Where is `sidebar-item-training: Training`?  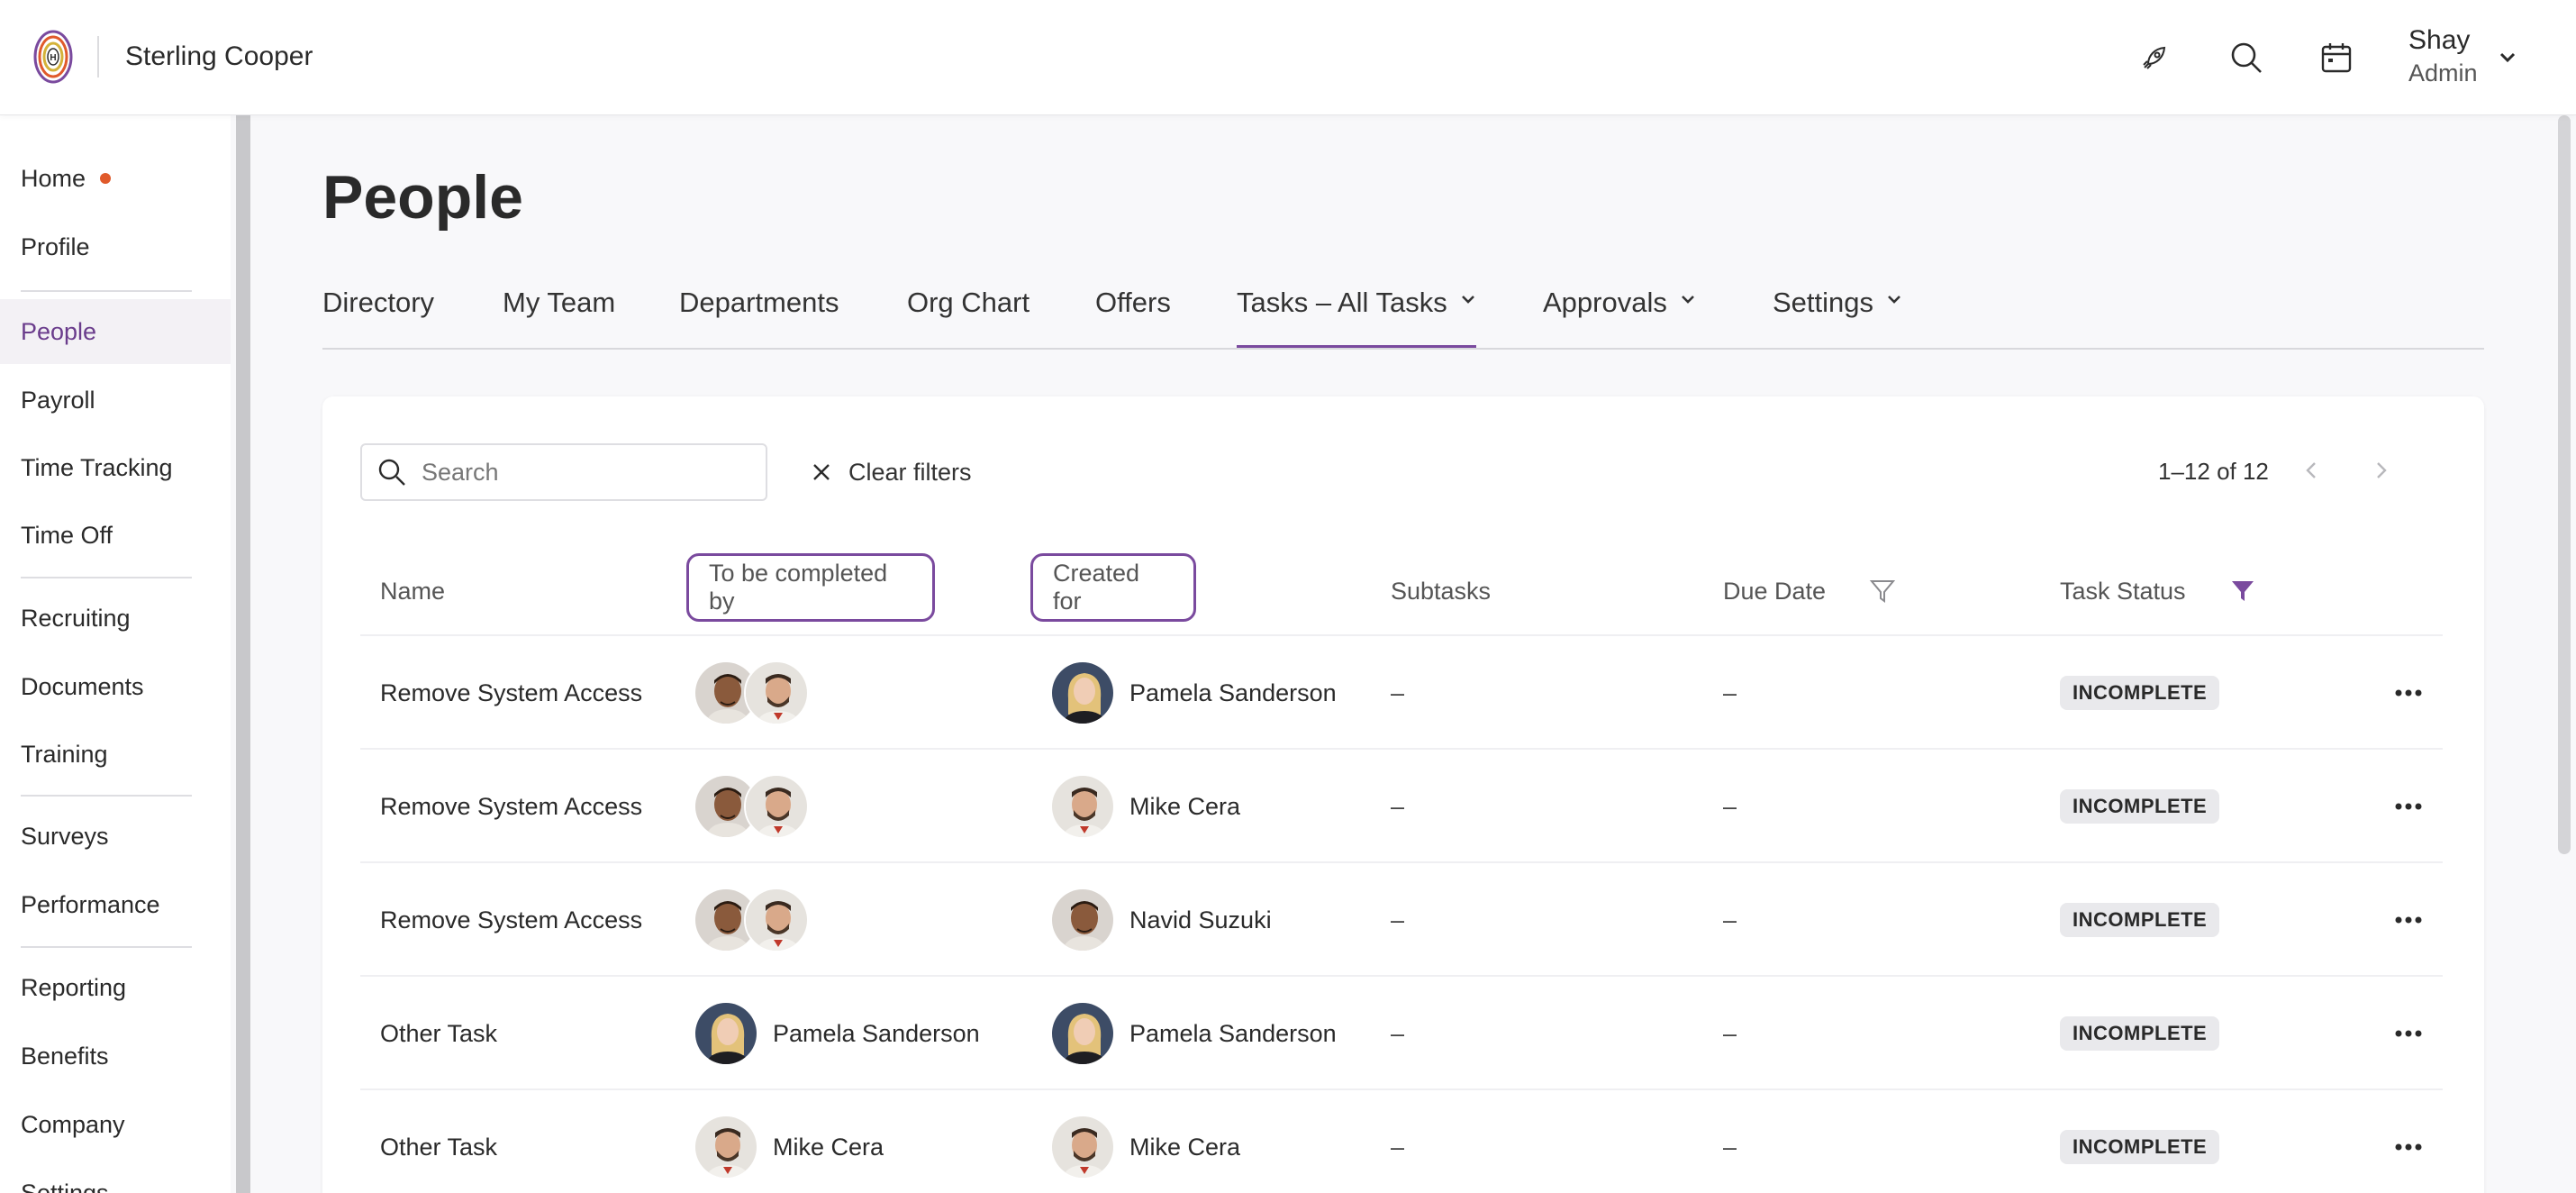
sidebar-item-training: Training is located at coordinates (115, 754).